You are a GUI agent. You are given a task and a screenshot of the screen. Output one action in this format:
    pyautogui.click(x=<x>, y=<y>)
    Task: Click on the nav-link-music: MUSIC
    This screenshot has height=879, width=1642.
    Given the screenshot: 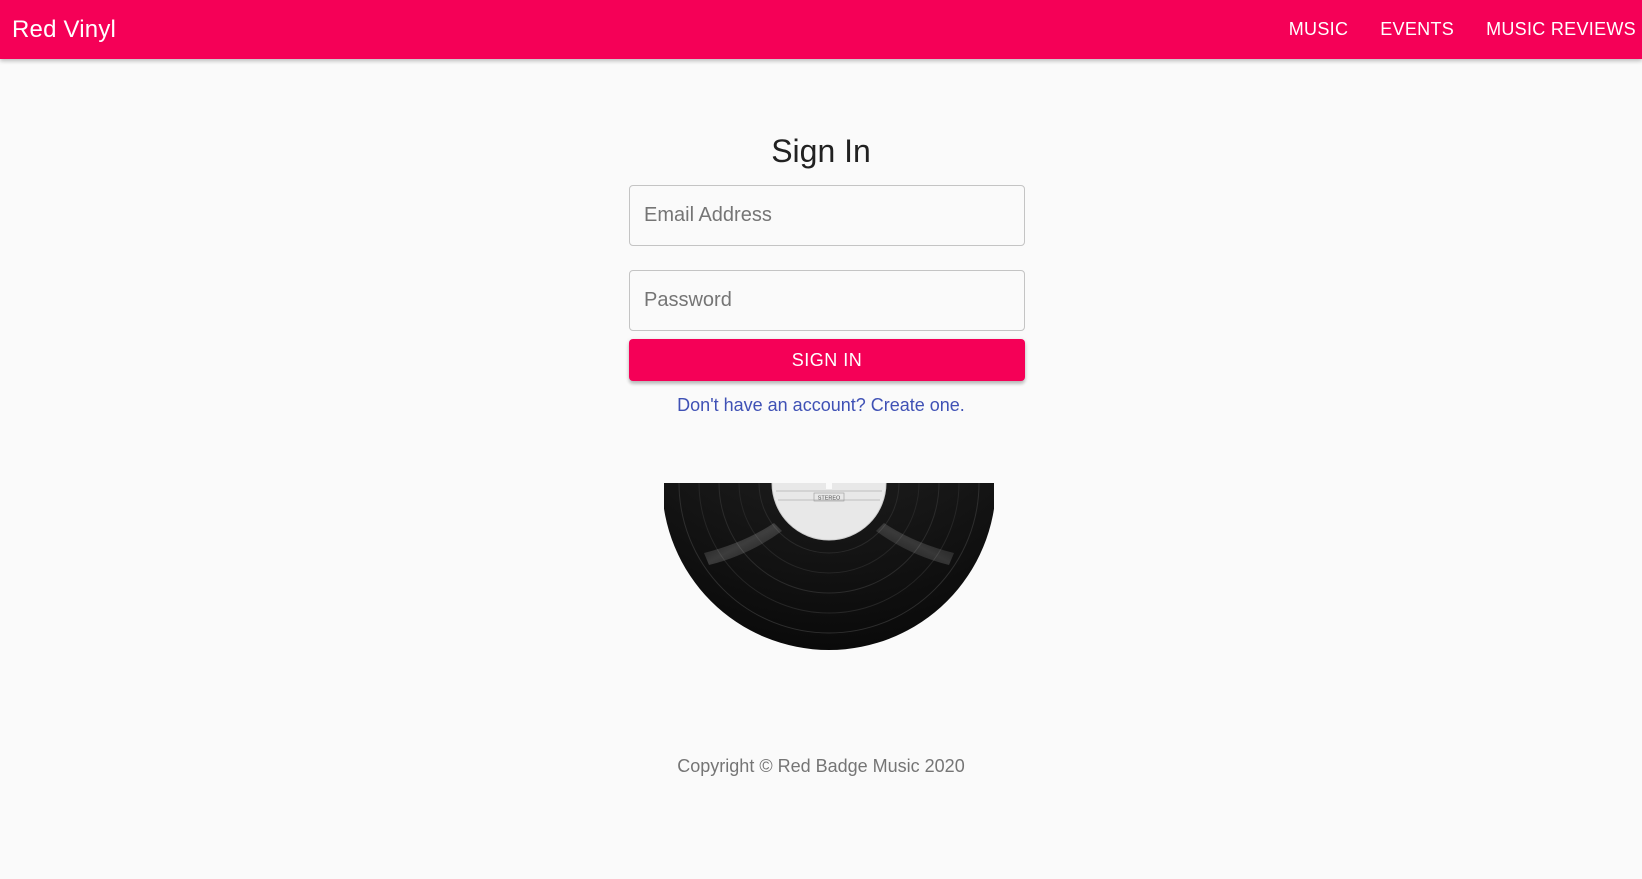 What is the action you would take?
    pyautogui.click(x=1319, y=29)
    